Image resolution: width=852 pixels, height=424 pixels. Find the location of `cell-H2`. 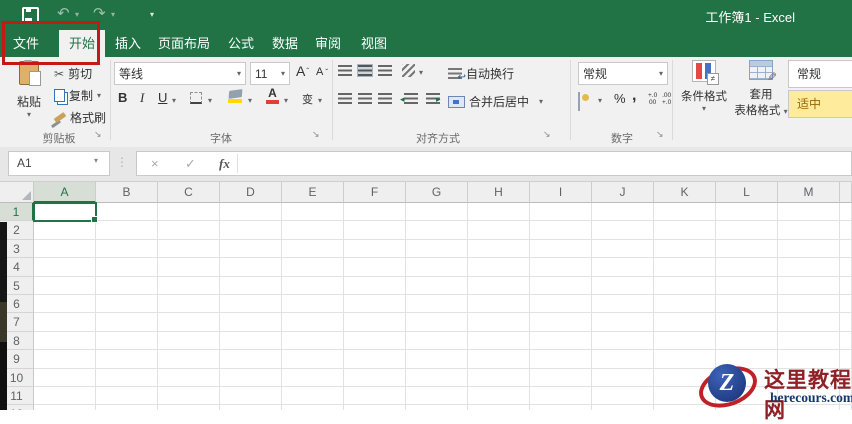

cell-H2 is located at coordinates (499, 230).